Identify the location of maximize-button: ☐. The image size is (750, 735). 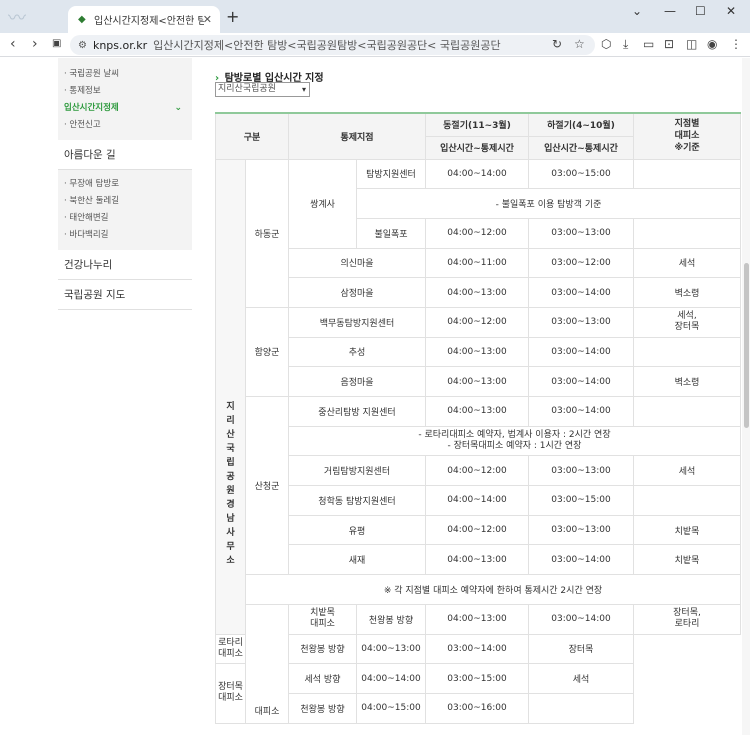
(700, 11).